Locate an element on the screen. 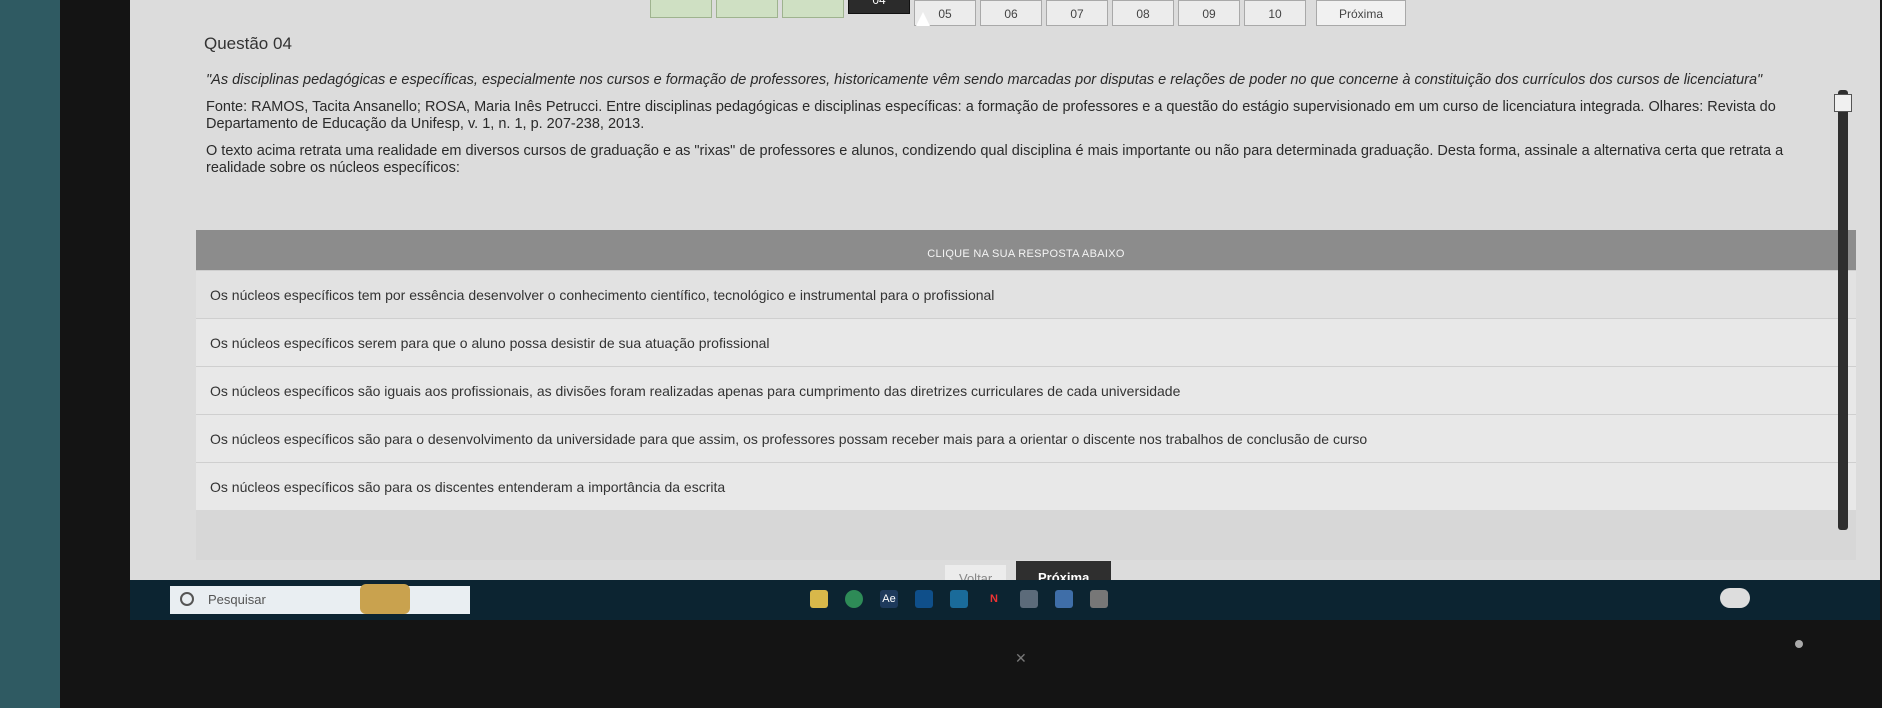  cortana-icon is located at coordinates (385, 599).